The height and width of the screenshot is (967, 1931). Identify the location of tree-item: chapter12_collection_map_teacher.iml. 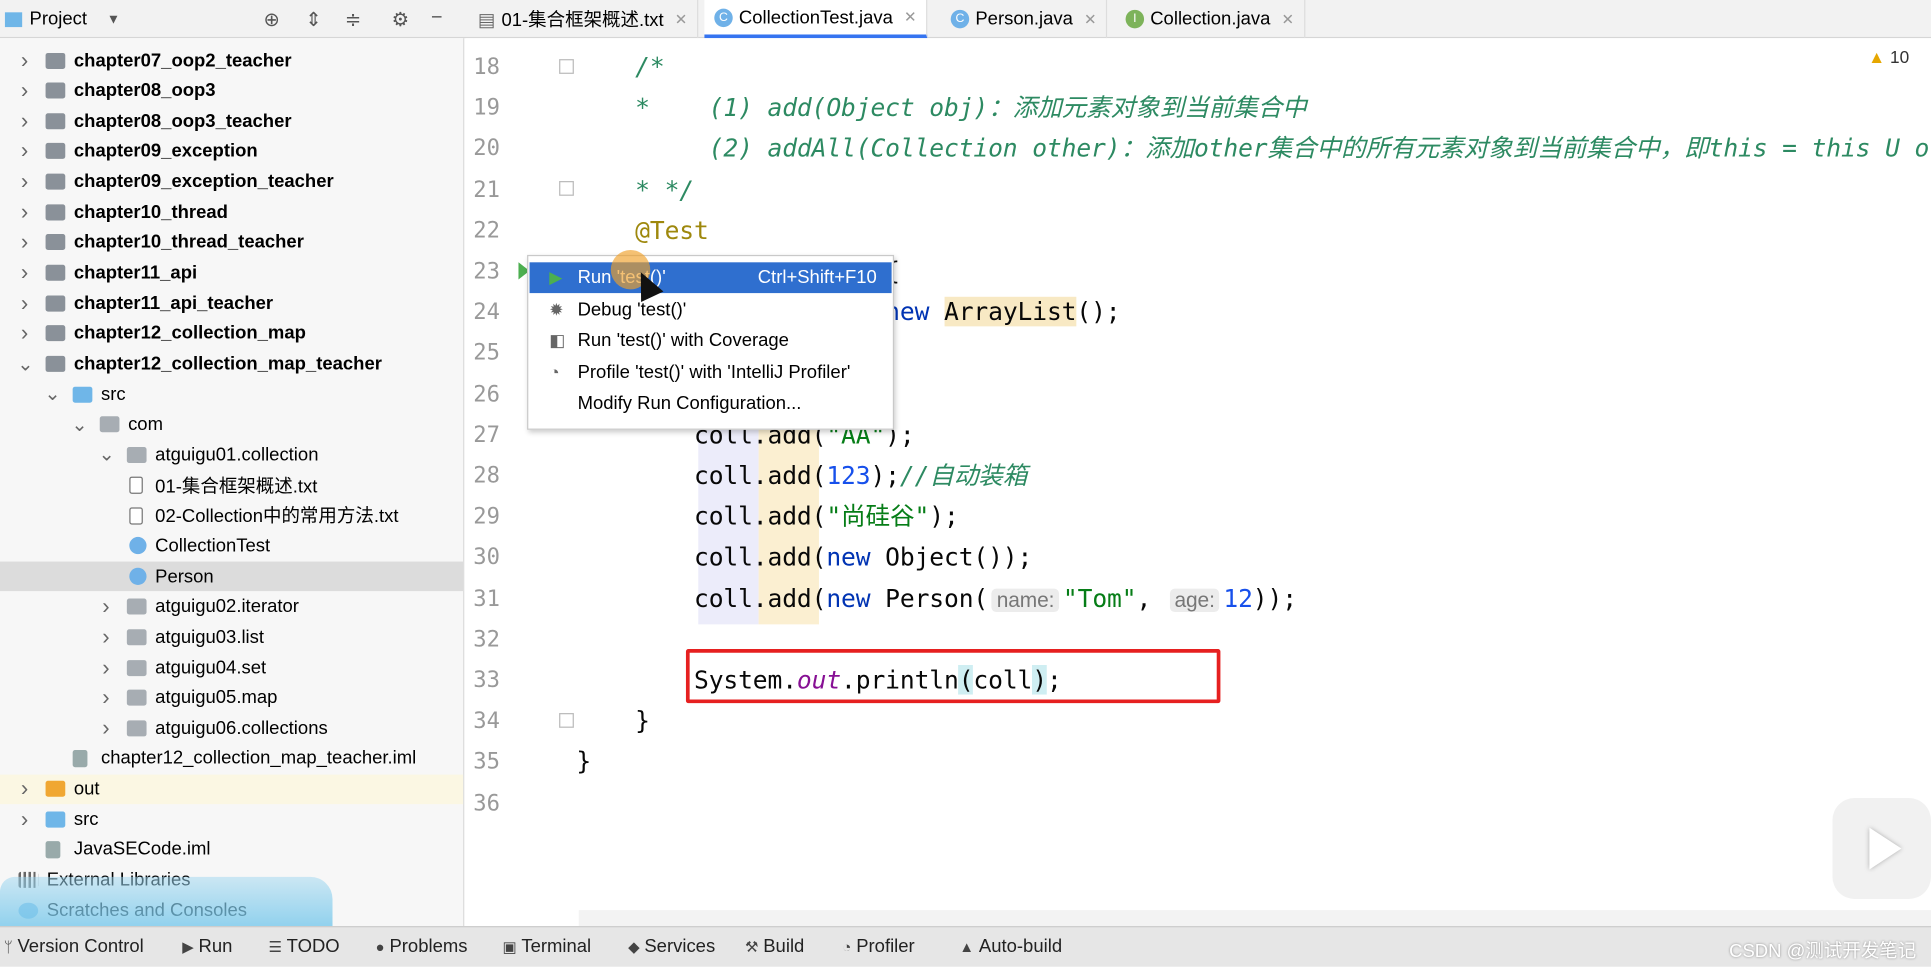
(231, 759).